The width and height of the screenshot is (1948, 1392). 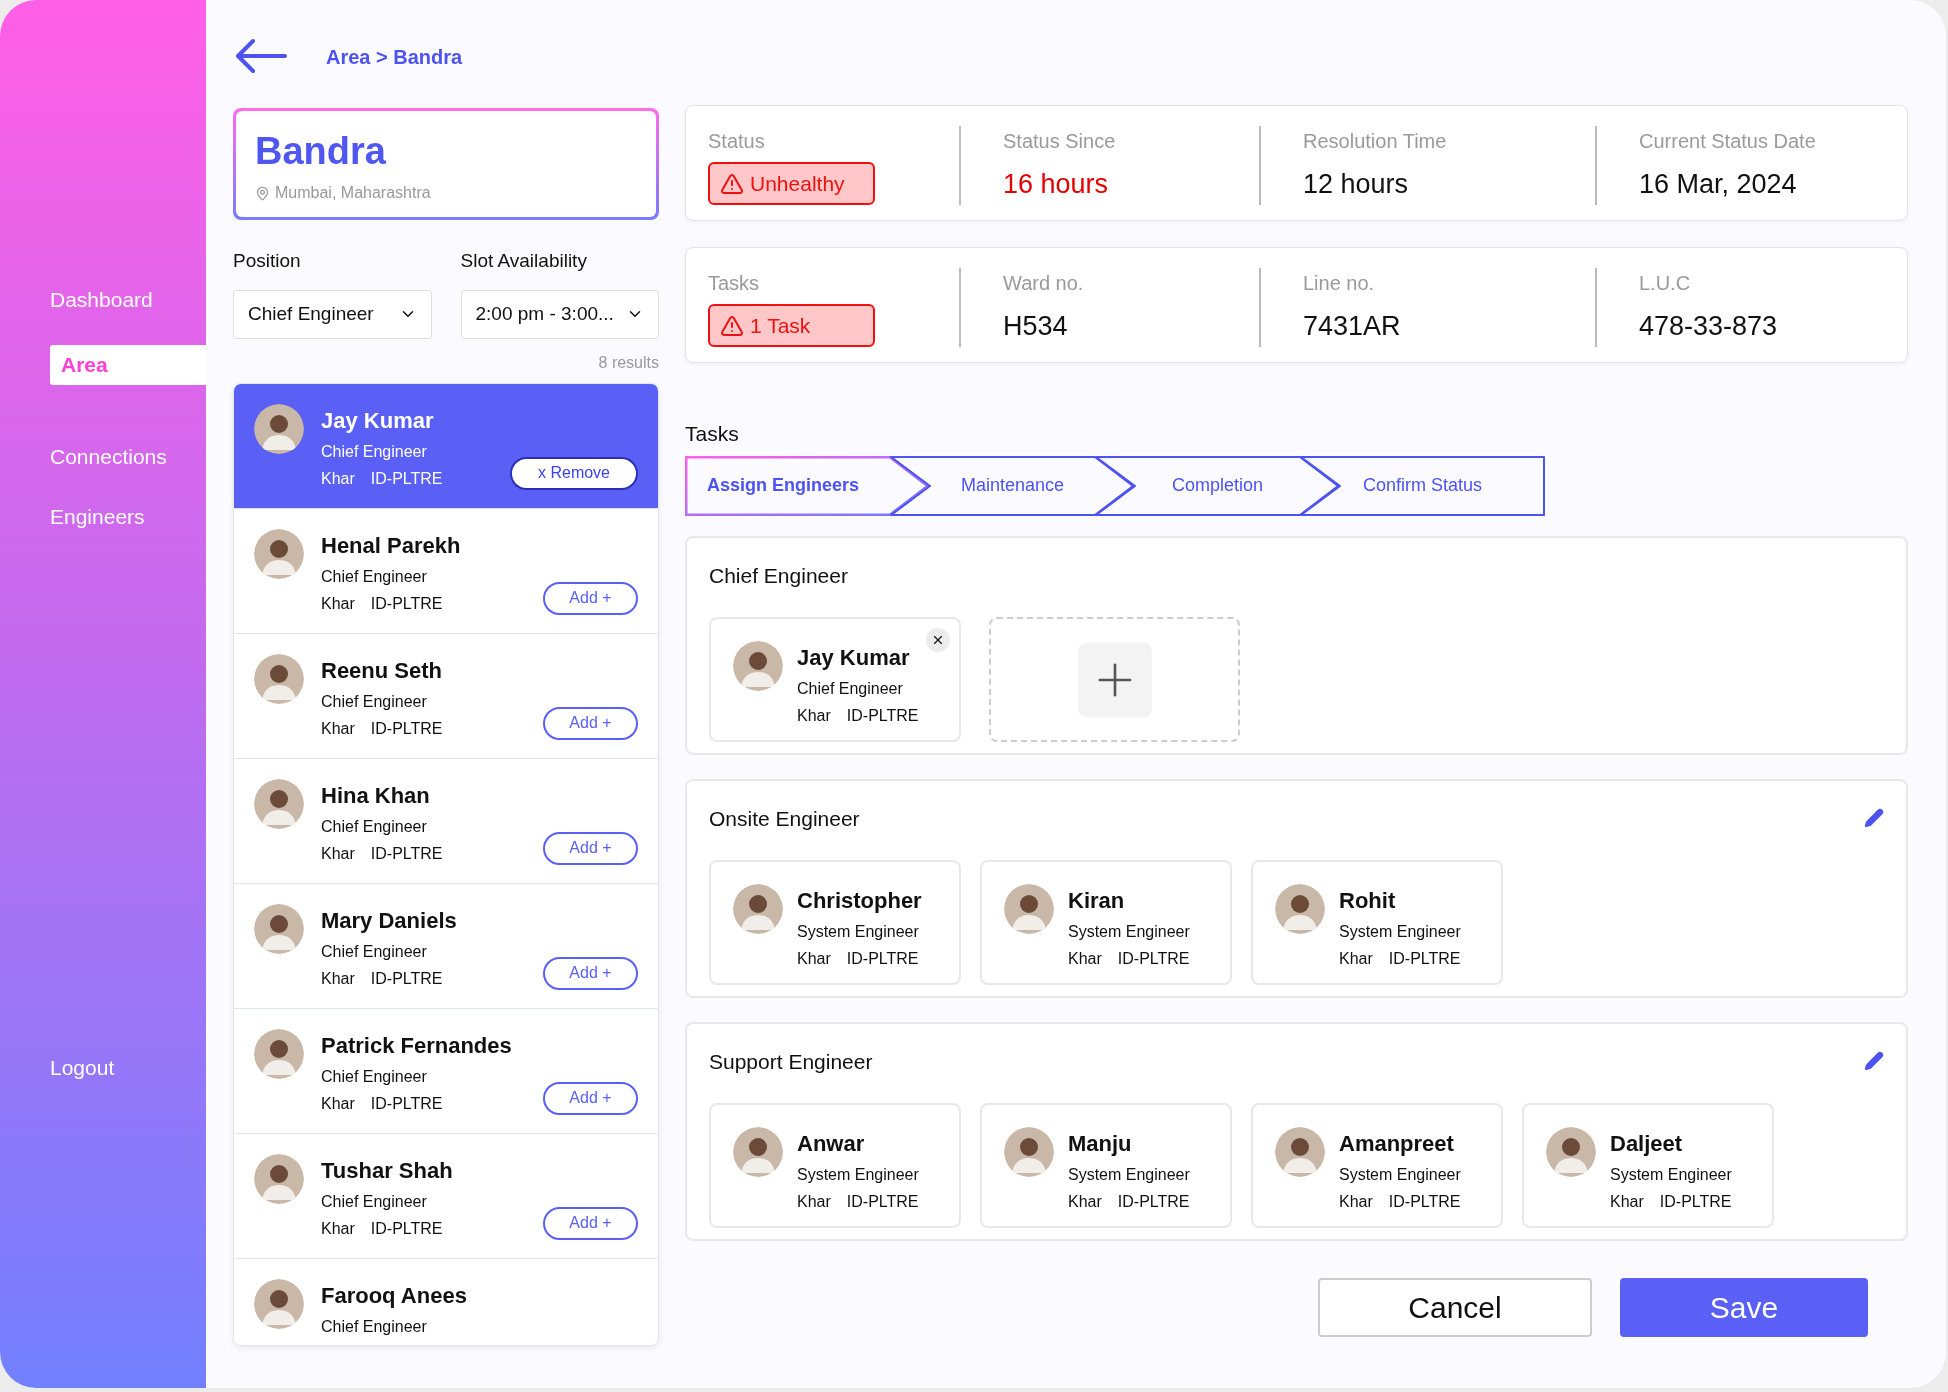 What do you see at coordinates (1455, 1307) in the screenshot?
I see `cancel-button: Cancel` at bounding box center [1455, 1307].